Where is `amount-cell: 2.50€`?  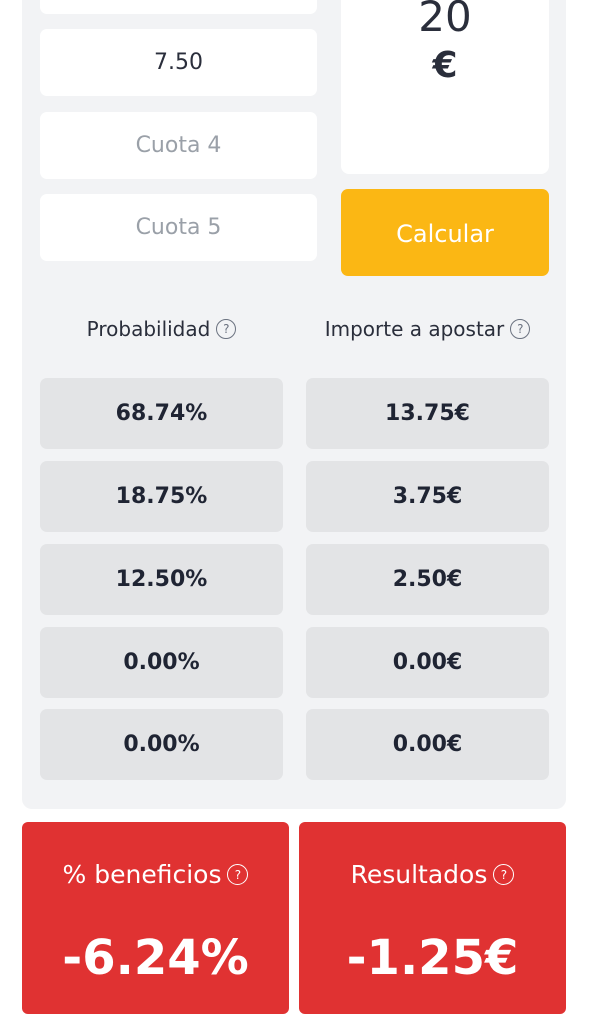 amount-cell: 2.50€ is located at coordinates (427, 579).